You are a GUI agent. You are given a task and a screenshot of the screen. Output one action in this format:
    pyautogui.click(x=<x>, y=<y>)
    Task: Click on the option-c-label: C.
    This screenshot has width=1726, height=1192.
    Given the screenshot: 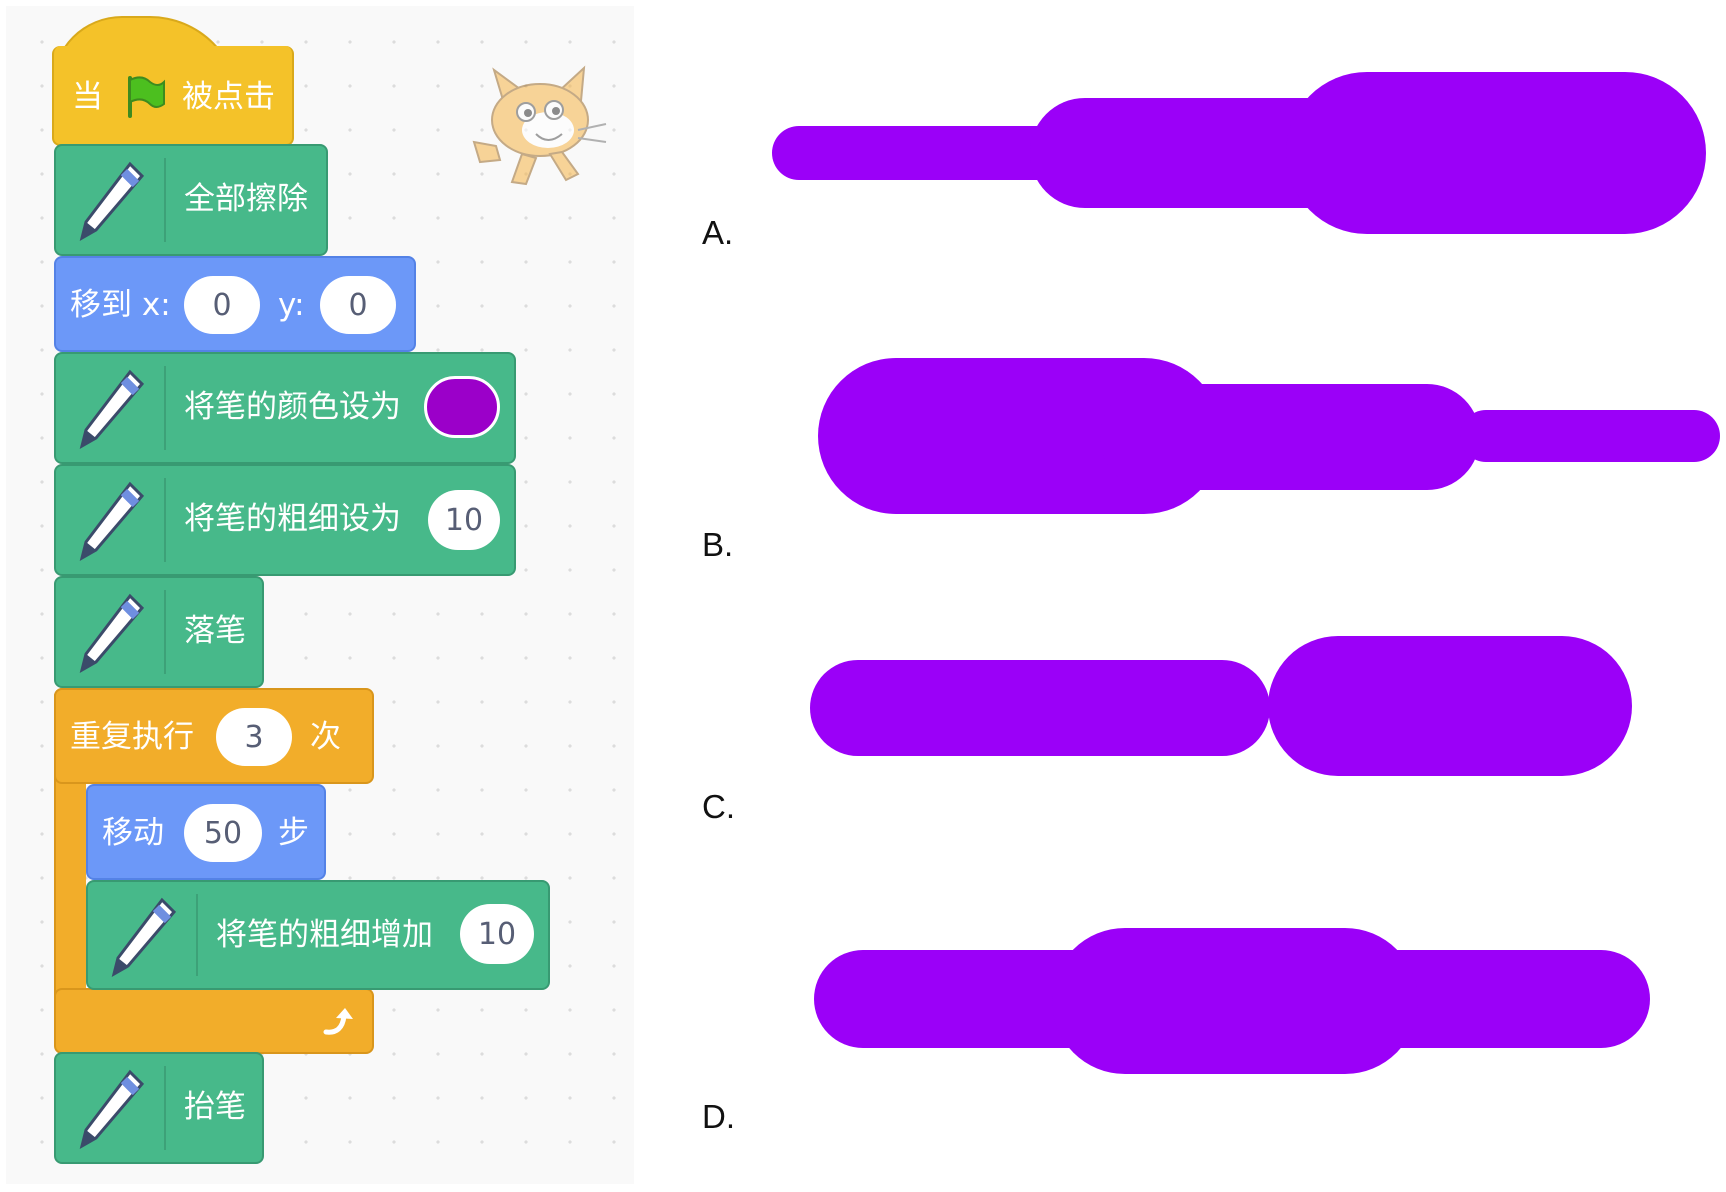 What is the action you would take?
    pyautogui.click(x=718, y=806)
    